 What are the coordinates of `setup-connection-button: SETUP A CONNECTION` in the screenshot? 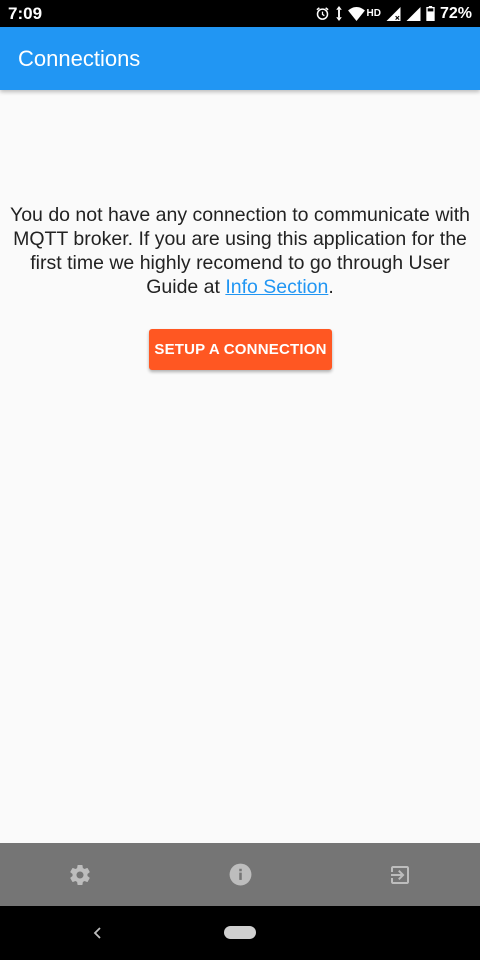 It's located at (240, 349).